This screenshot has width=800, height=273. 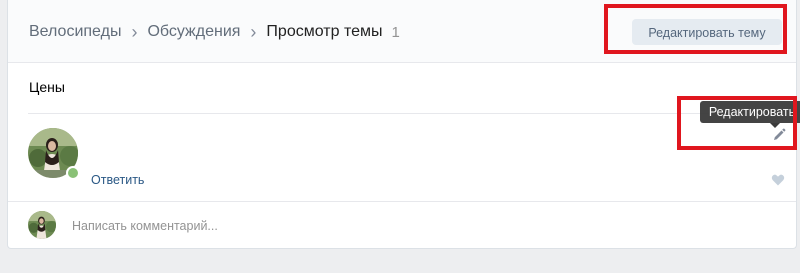 I want to click on reply-link: Ответить, so click(x=117, y=180).